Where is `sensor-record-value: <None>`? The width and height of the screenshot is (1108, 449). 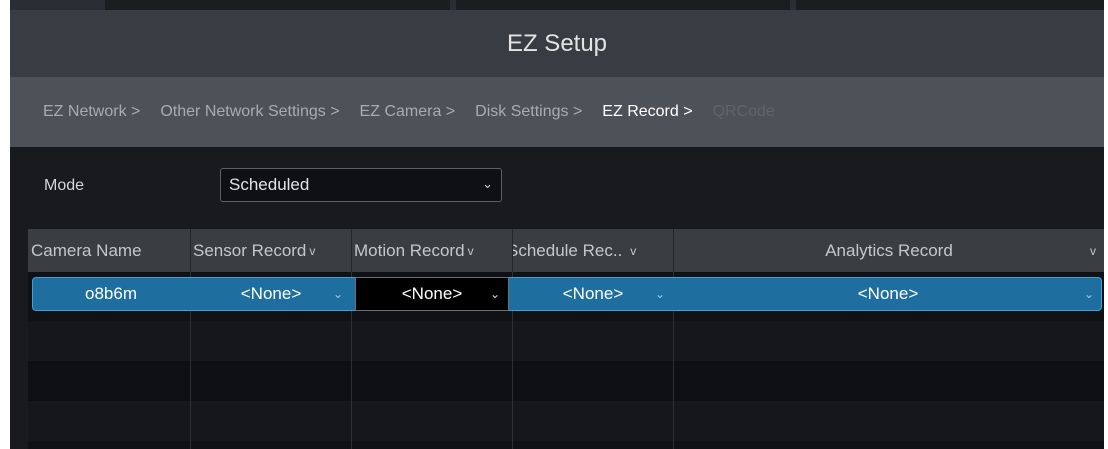 sensor-record-value: <None> is located at coordinates (271, 293).